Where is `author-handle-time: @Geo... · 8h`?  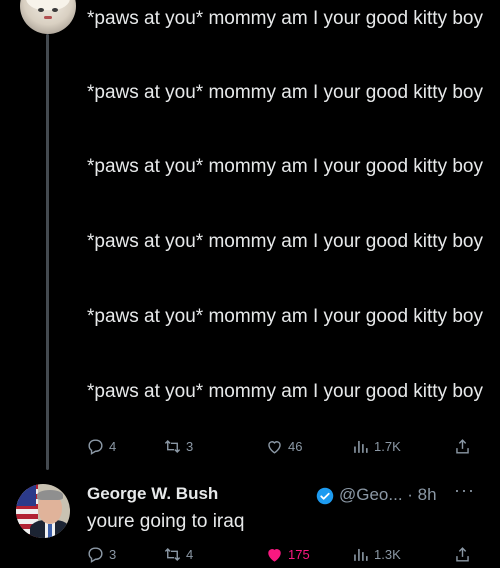
author-handle-time: @Geo... · 8h is located at coordinates (388, 495).